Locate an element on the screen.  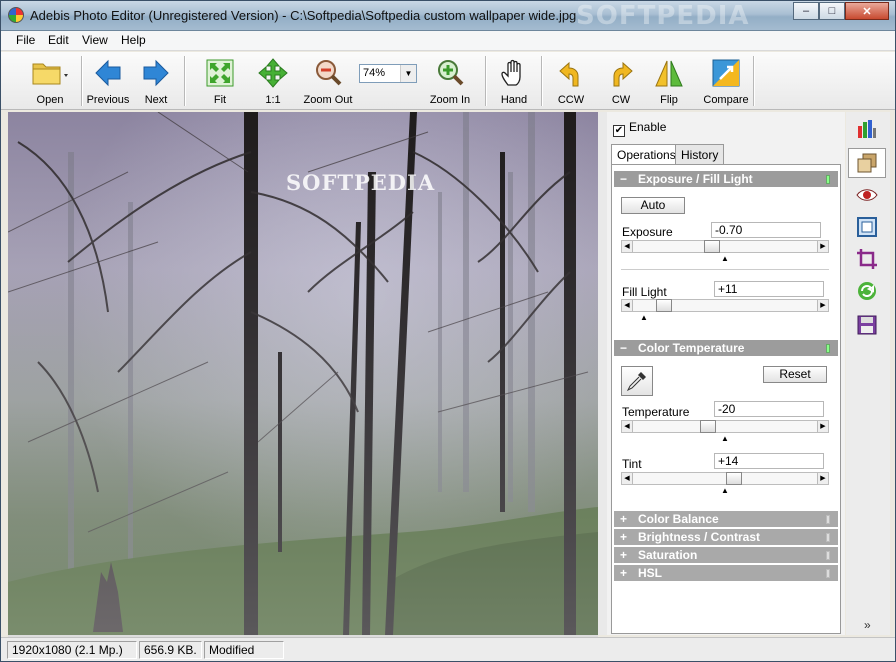
hand-icon is located at coordinates (511, 72).